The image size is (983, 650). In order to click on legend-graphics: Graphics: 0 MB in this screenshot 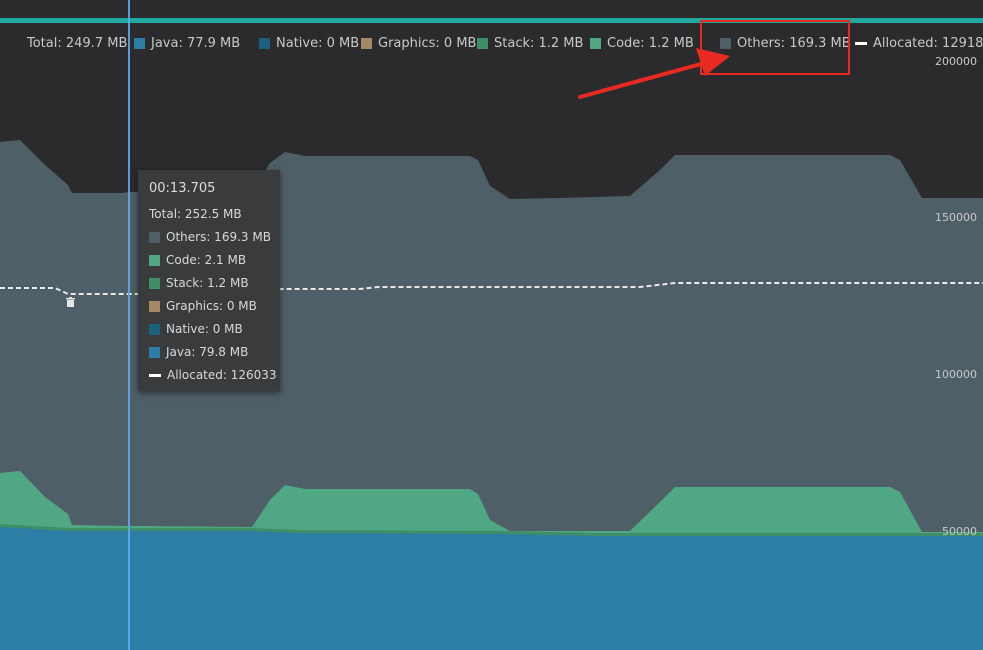, I will do `click(418, 43)`.